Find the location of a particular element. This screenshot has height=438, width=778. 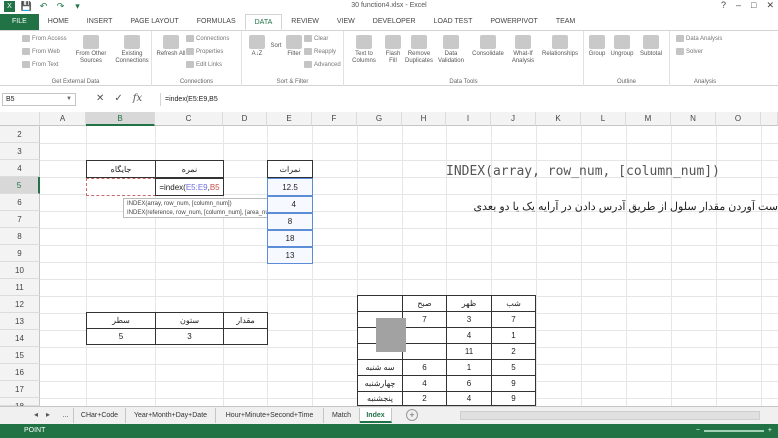

from-other-sources-button: From Other Sources is located at coordinates (91, 50).